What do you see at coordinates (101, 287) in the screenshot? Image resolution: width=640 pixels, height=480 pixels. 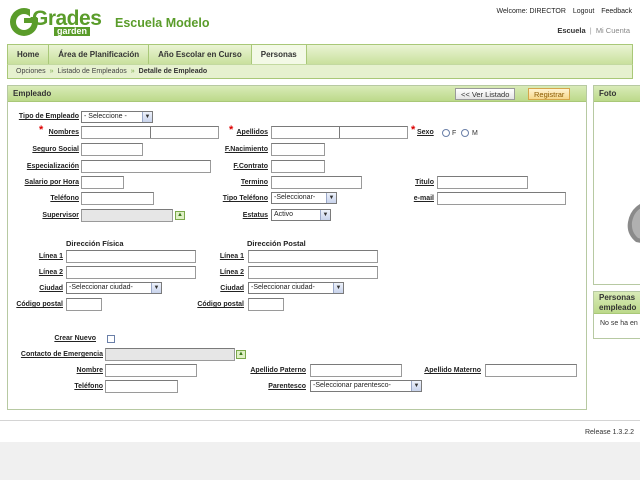 I see `fisica-ciudad-value: -Seleccionar ciudad-` at bounding box center [101, 287].